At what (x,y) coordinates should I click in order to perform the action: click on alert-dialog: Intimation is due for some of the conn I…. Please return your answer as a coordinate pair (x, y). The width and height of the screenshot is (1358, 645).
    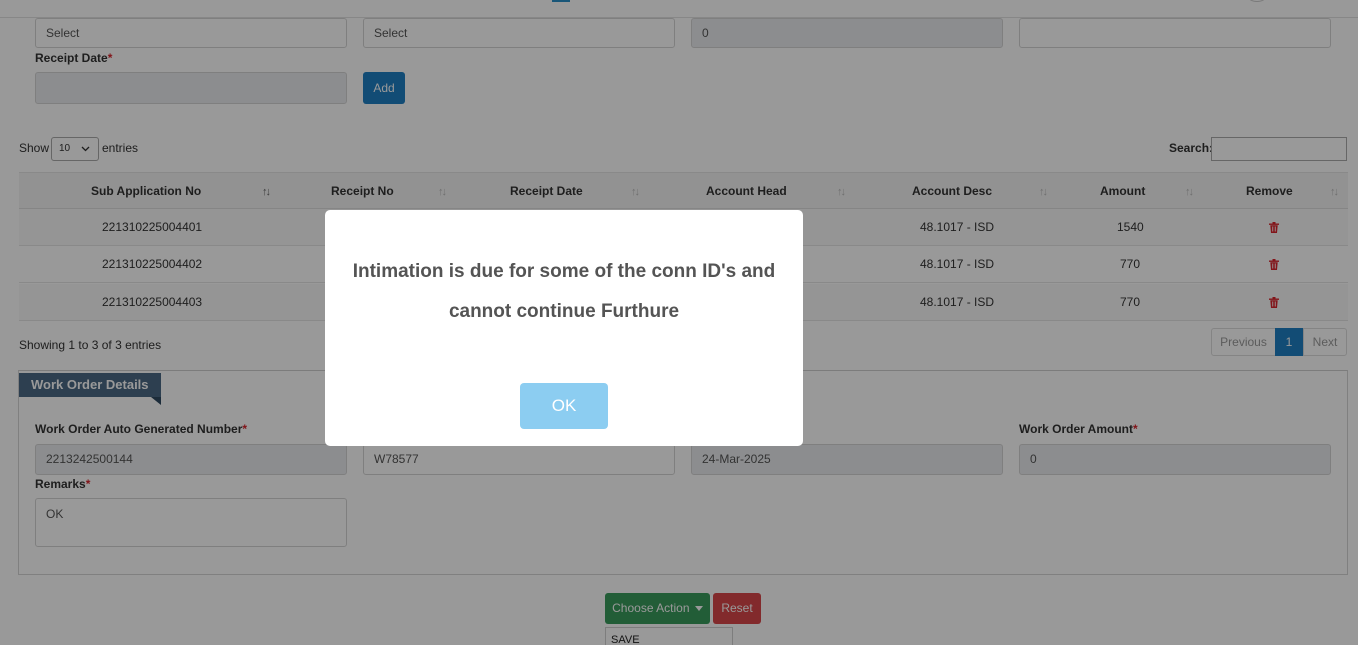
    Looking at the image, I should click on (564, 328).